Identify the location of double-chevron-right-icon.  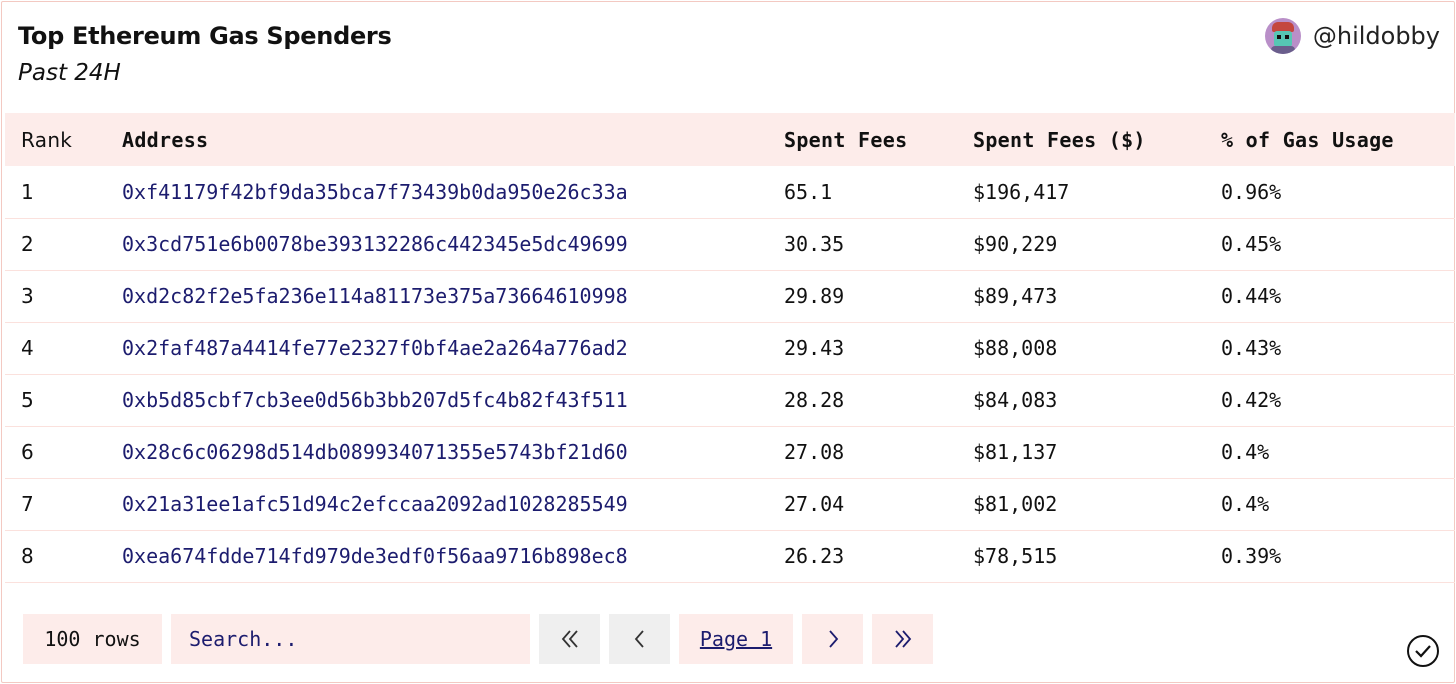
(902, 639).